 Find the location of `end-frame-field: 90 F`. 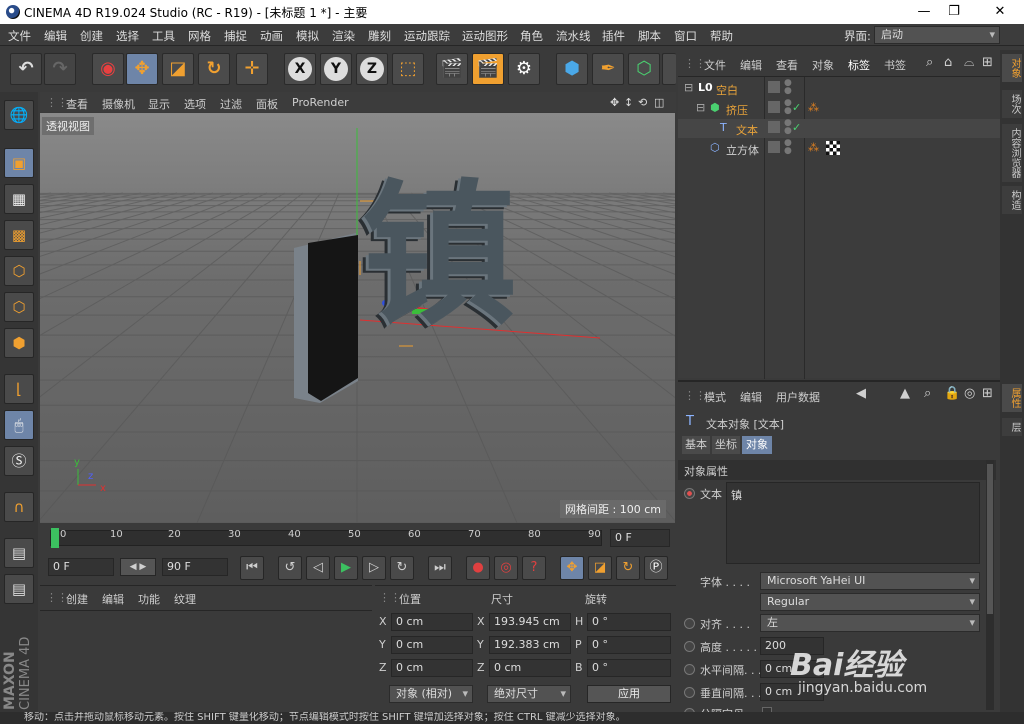

end-frame-field: 90 F is located at coordinates (195, 567).